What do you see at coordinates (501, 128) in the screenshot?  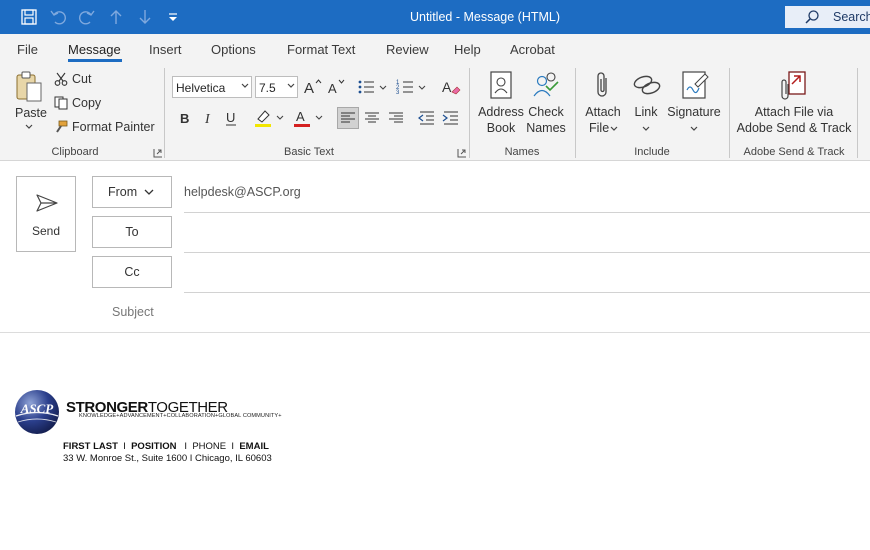 I see `address-book-label-line2: Book` at bounding box center [501, 128].